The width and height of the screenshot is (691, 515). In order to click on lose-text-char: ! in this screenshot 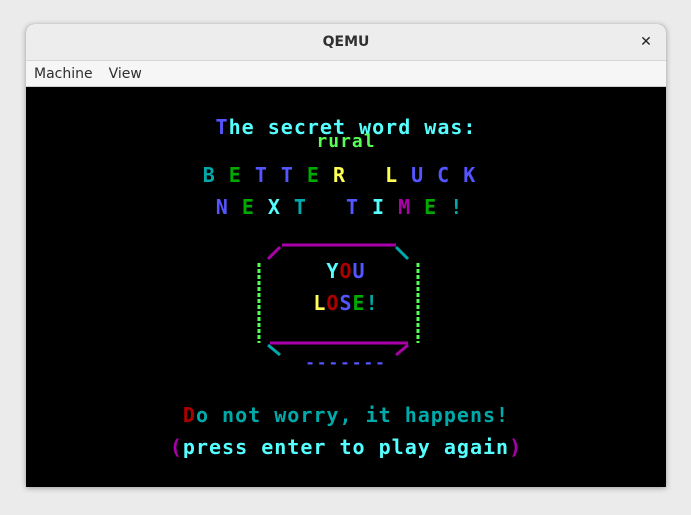, I will do `click(372, 303)`.